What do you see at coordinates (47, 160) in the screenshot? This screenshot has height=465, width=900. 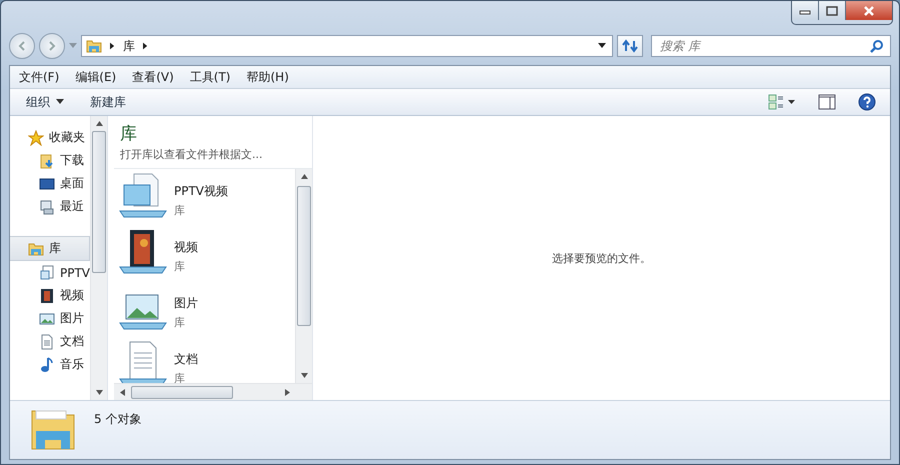 I see `download-folder-icon` at bounding box center [47, 160].